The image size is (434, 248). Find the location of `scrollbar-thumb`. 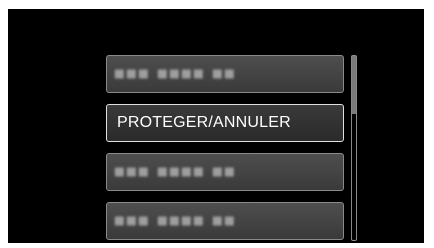

scrollbar-thumb is located at coordinates (354, 85).